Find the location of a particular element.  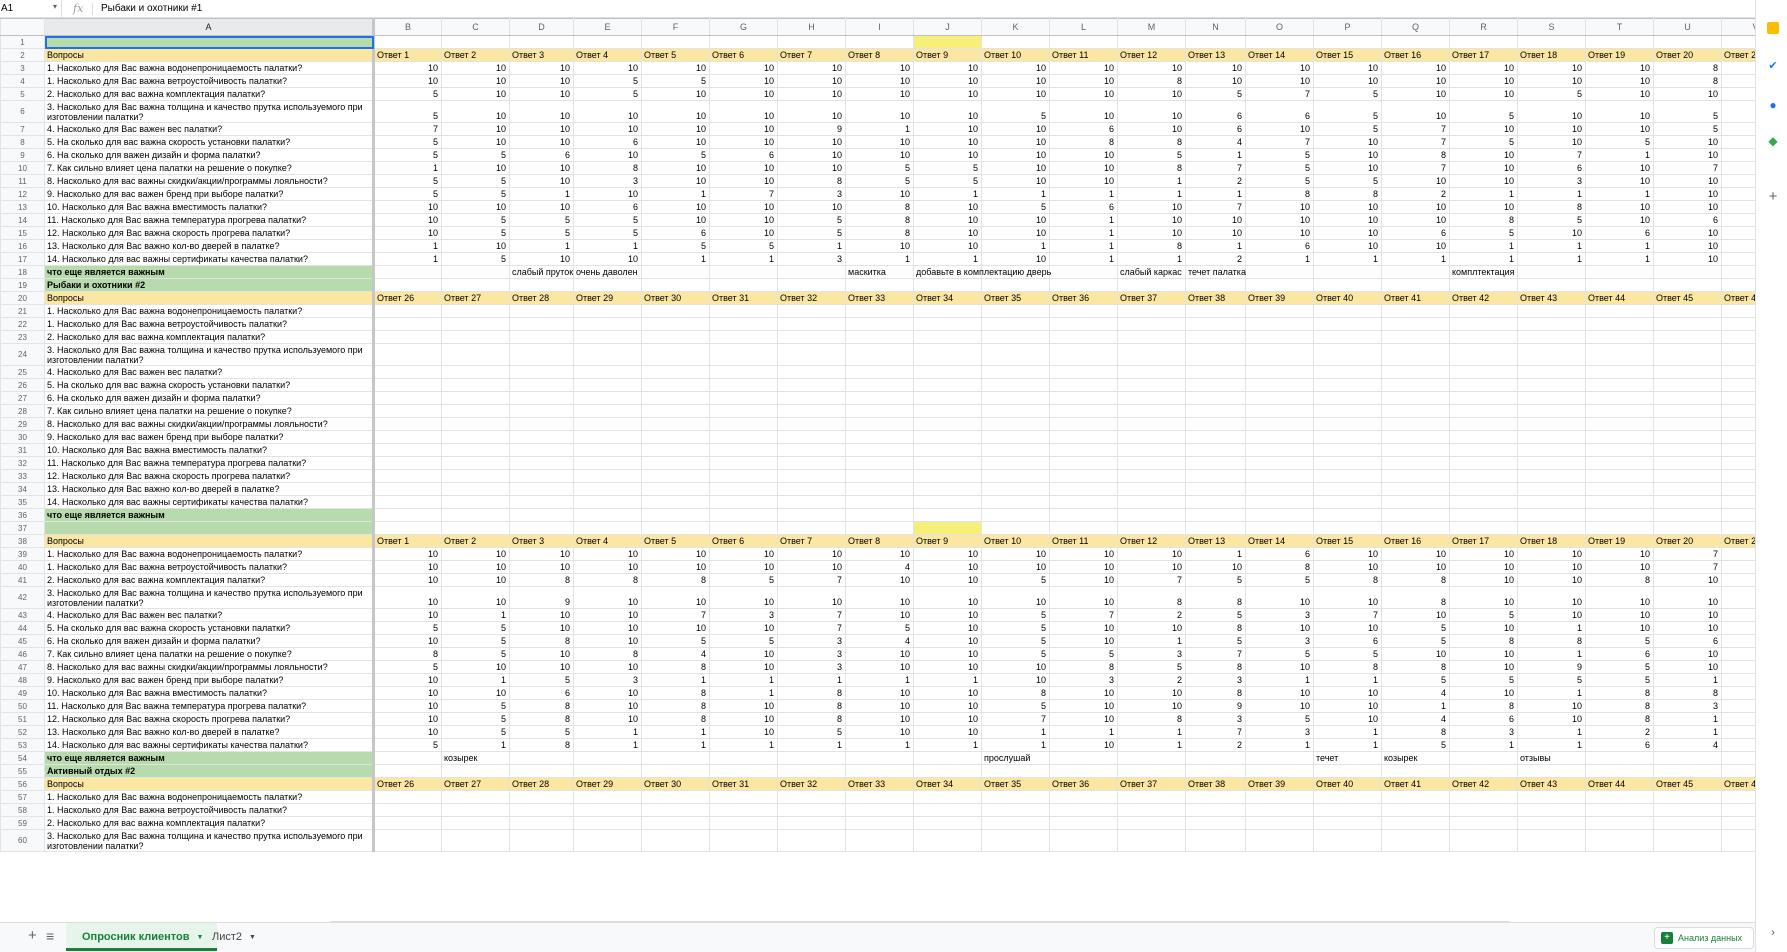

row-header: 13 is located at coordinates (22, 207).